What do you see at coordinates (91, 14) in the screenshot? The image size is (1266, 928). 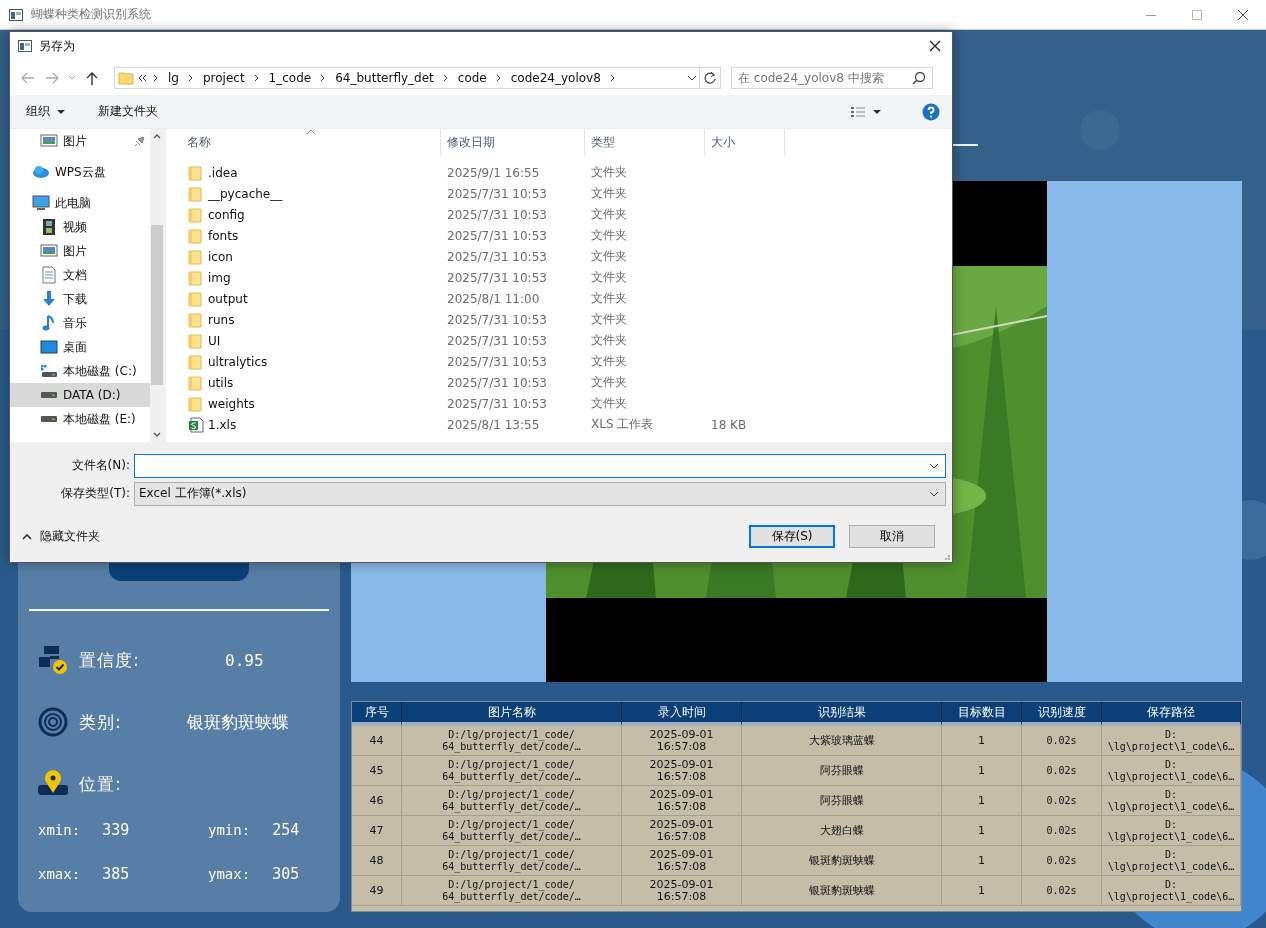 I see `window-title: 蝴蝶种类检测识别系统` at bounding box center [91, 14].